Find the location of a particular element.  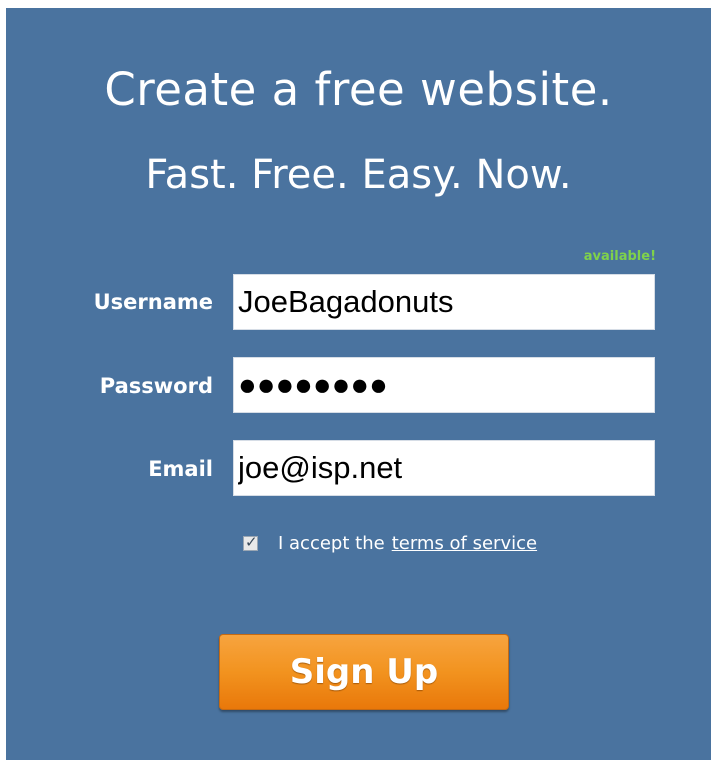

page-subtitle: Fast. Free. Easy. Now. is located at coordinates (358, 175).